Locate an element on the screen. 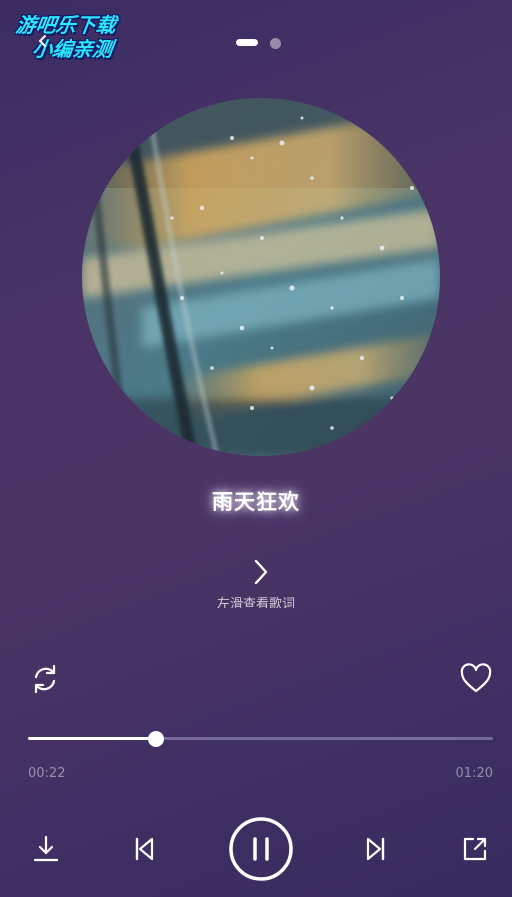  total-time: 01:20 is located at coordinates (474, 773).